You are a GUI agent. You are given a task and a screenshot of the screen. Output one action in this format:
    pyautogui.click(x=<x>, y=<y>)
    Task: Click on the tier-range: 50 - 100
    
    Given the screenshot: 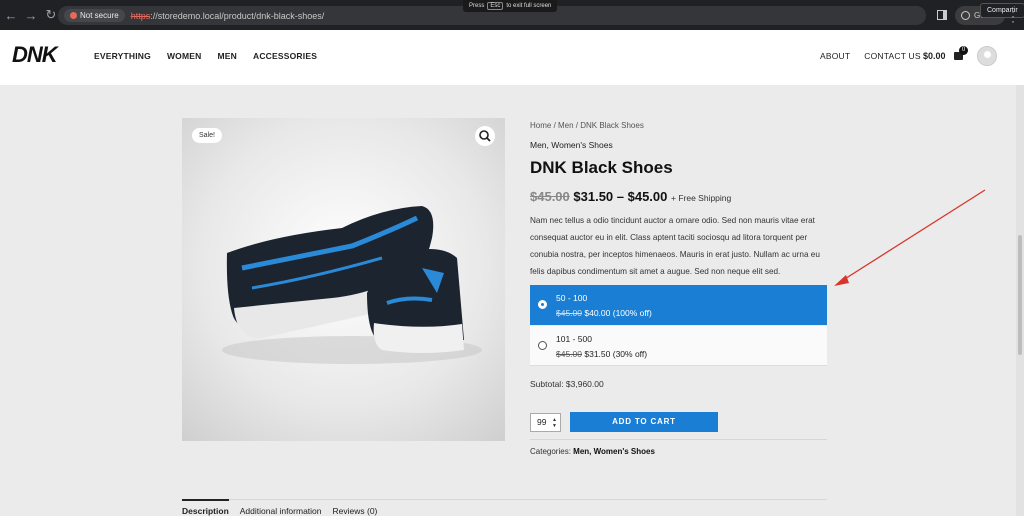 What is the action you would take?
    pyautogui.click(x=572, y=298)
    